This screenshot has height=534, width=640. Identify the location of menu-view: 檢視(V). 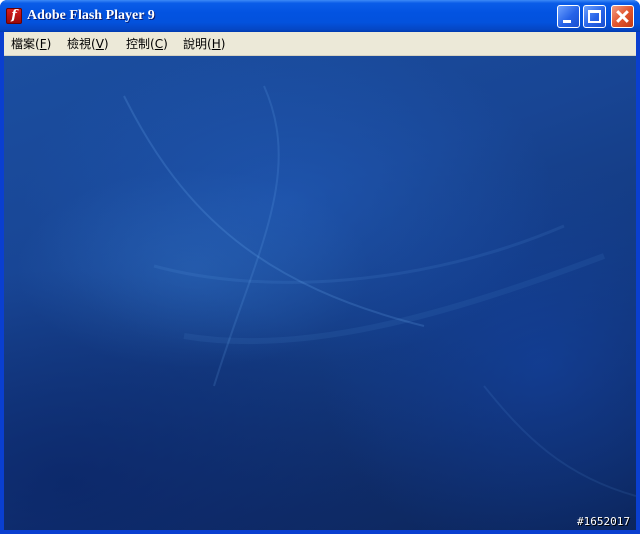
(88, 44).